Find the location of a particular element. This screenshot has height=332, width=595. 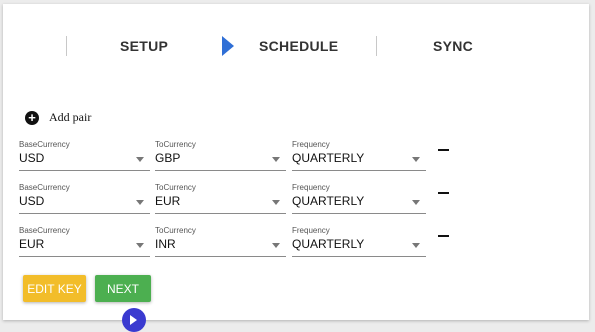

field-value: INR is located at coordinates (165, 244).